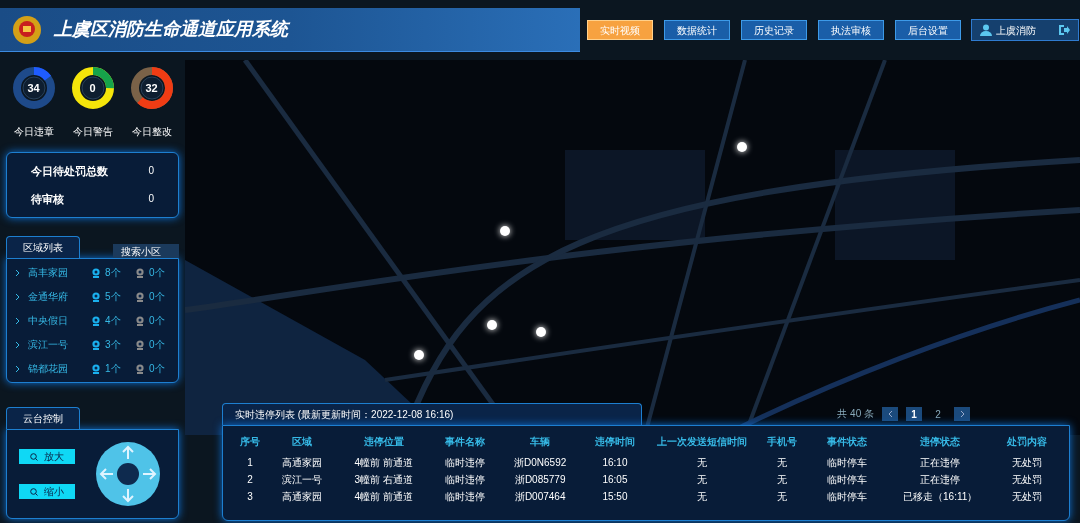  I want to click on pending-label: 今日待处罚总数, so click(69, 171).